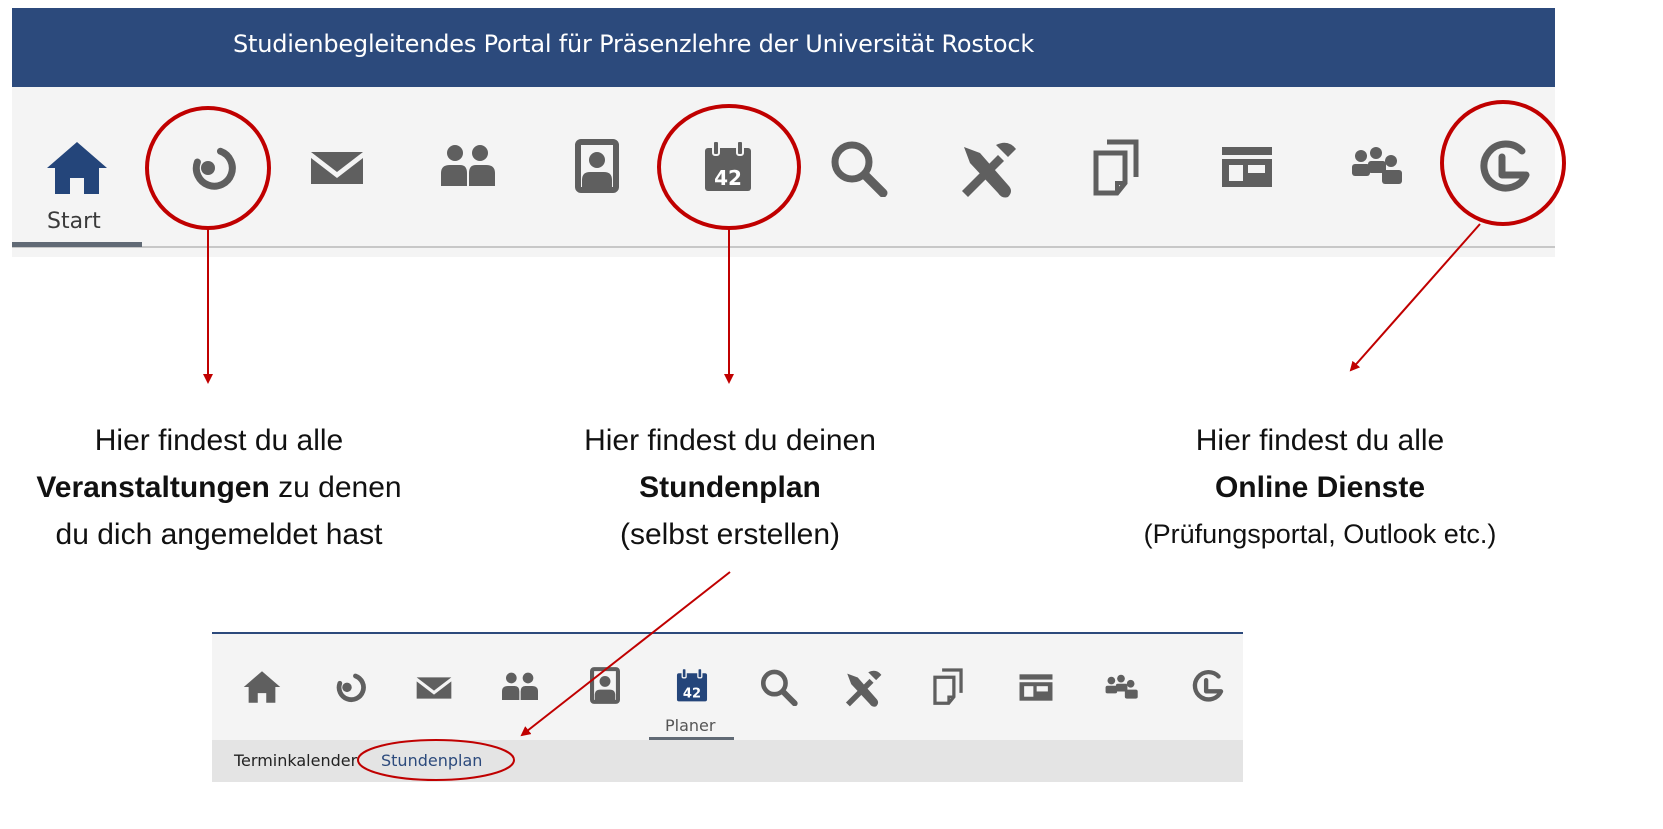  Describe the element at coordinates (208, 168) in the screenshot. I see `highlight-circle-portal` at that location.